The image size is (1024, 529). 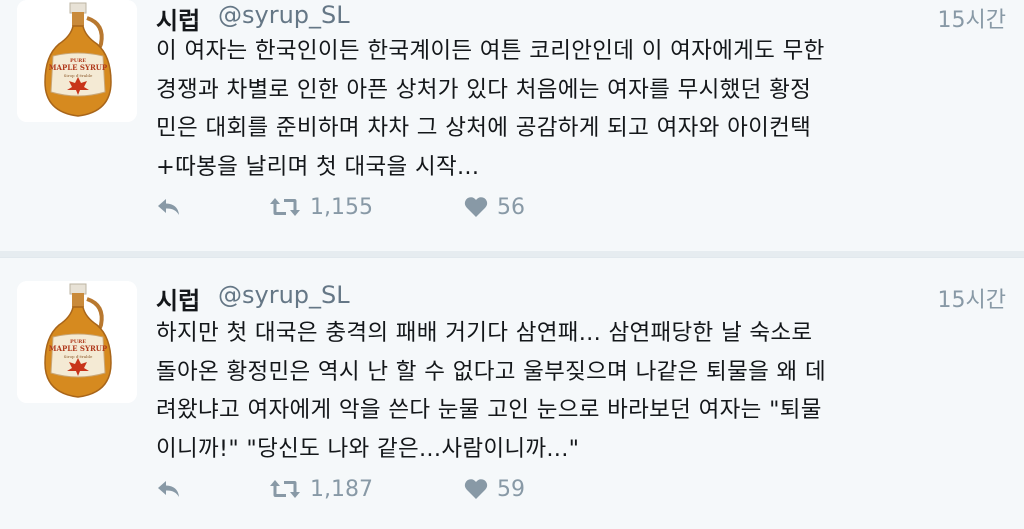 I want to click on like-button: 56, so click(x=494, y=207).